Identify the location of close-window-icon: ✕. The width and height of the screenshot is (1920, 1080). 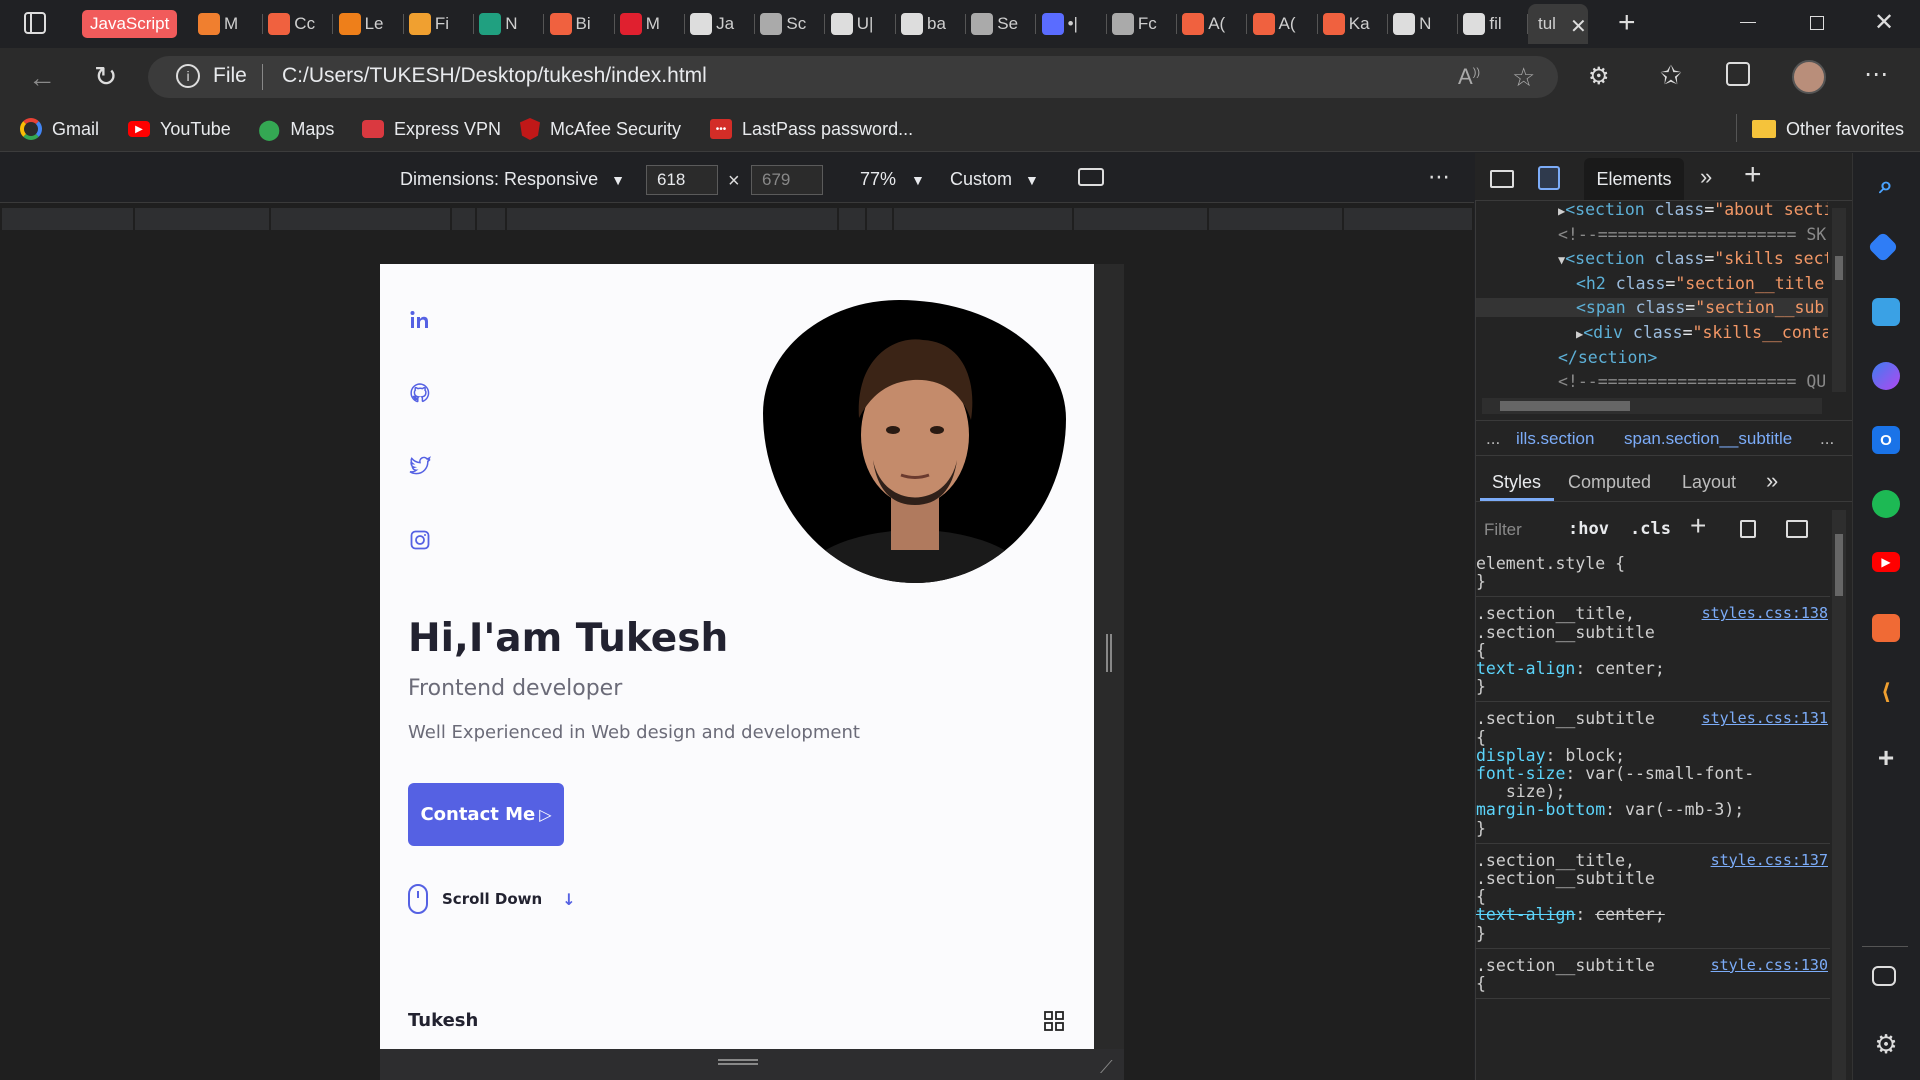
(1884, 22).